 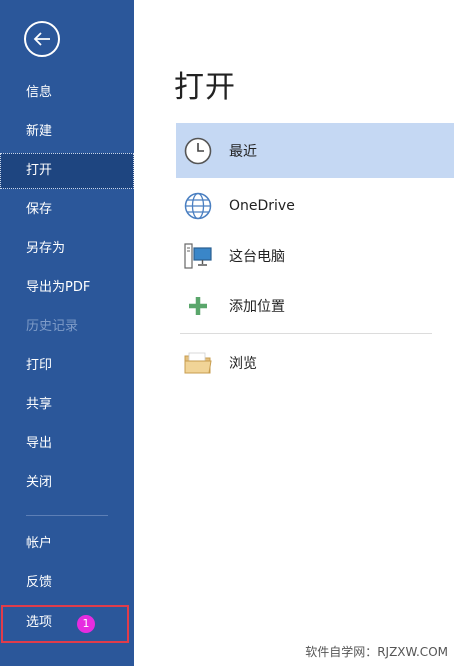 I want to click on nav-options: 选项, so click(x=67, y=623).